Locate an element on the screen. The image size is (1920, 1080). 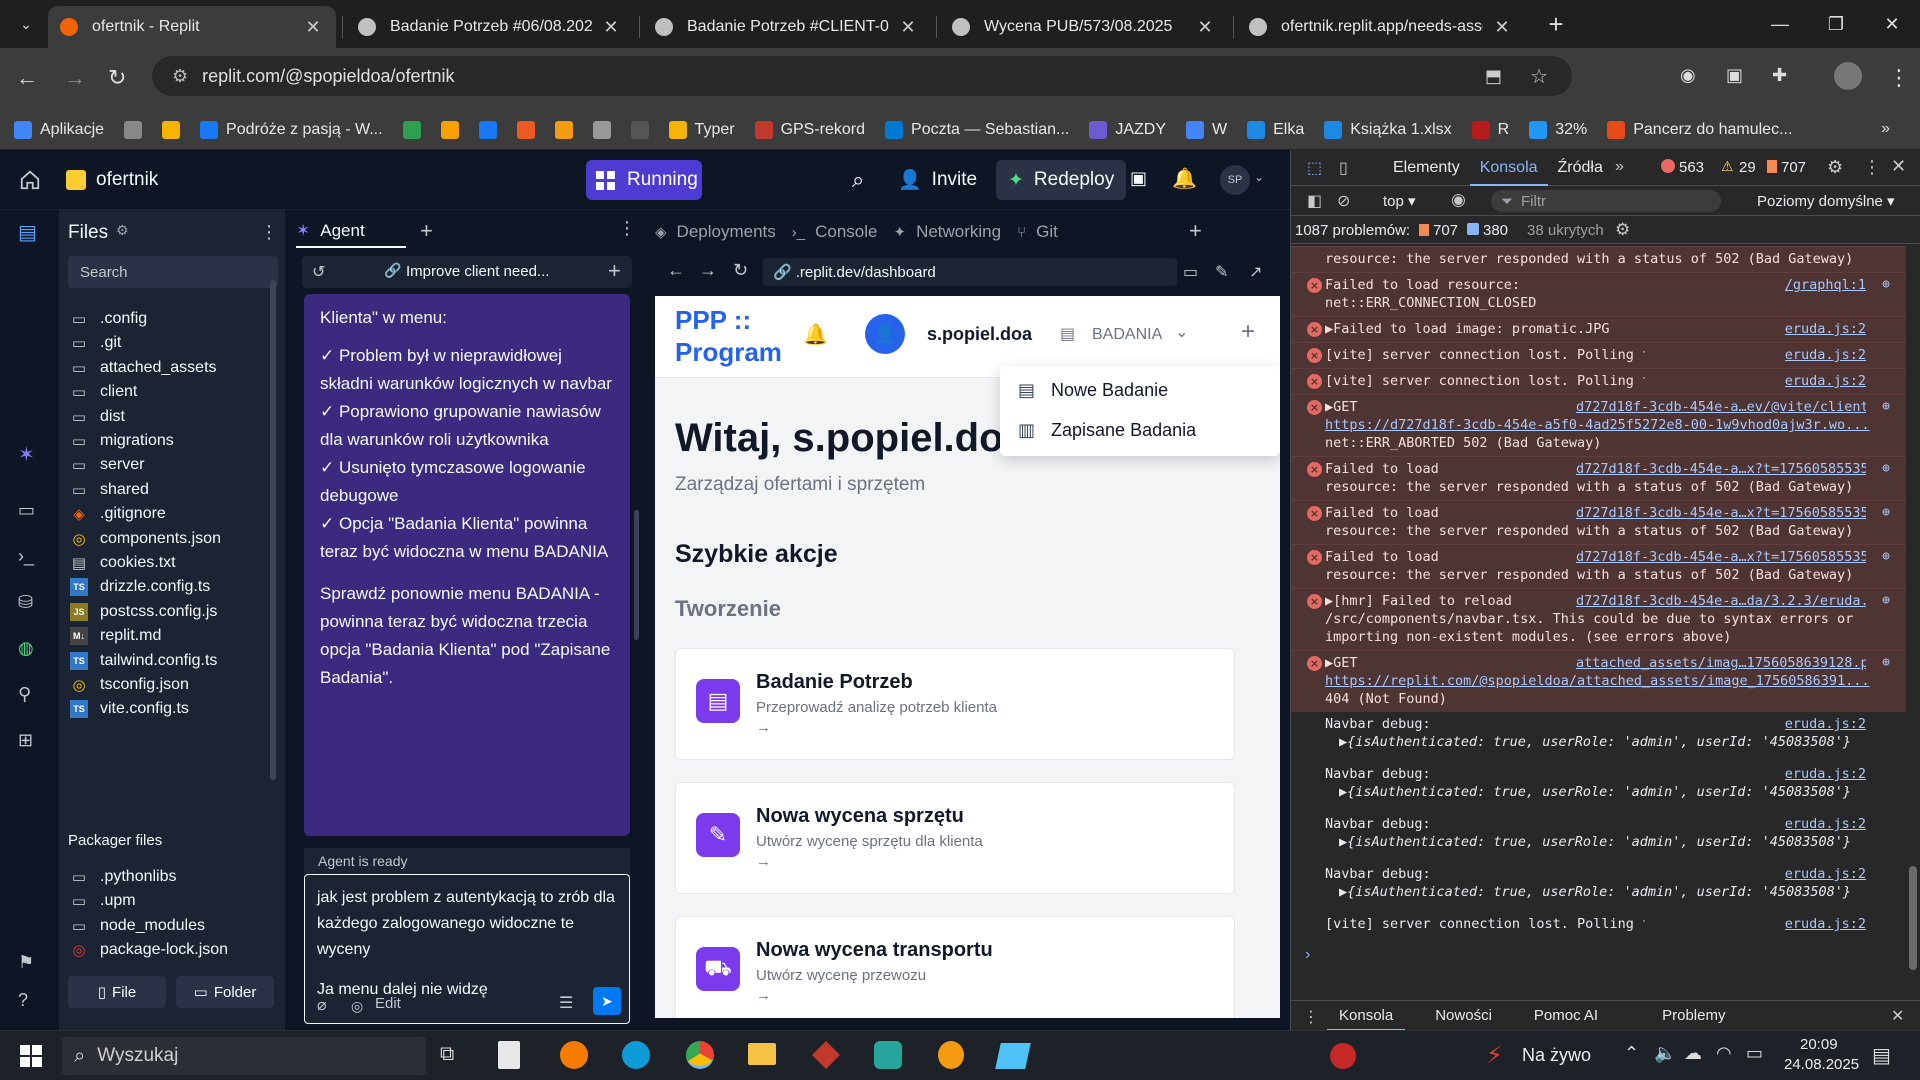
clear-console-icon: ⊘ is located at coordinates (1343, 201).